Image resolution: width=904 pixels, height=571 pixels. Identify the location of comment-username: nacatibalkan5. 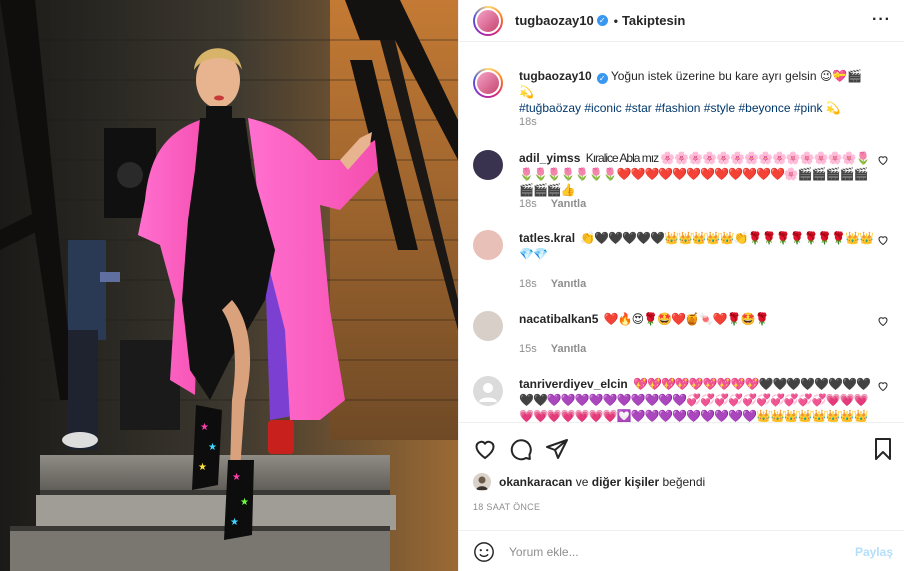
(558, 319).